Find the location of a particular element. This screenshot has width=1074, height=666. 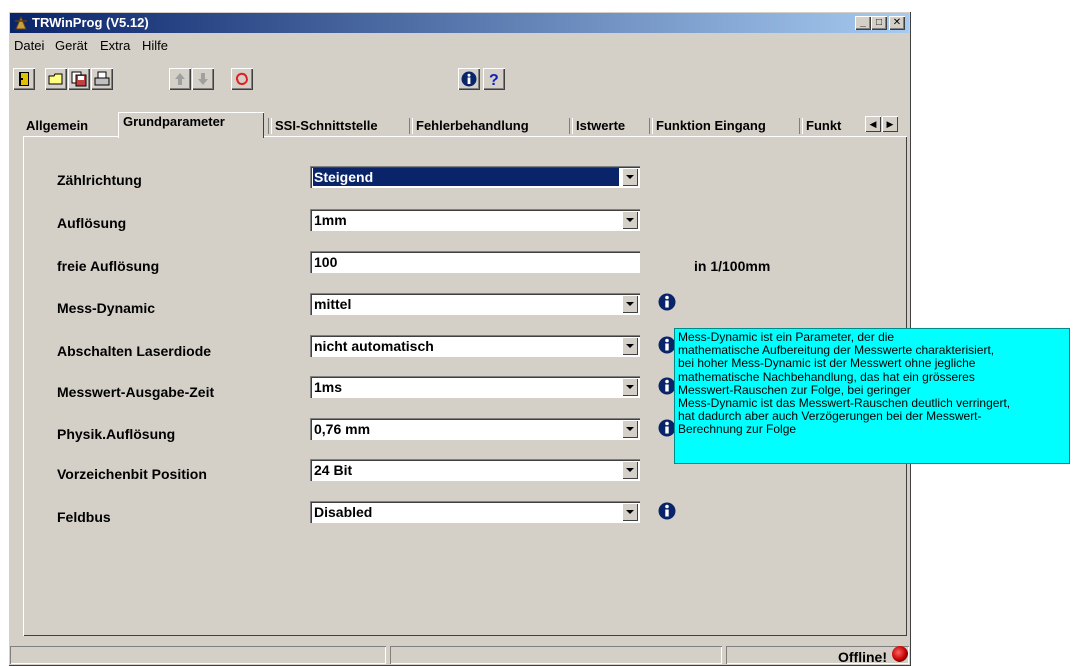

zaehlrichtung-select: Steigend is located at coordinates (475, 177).